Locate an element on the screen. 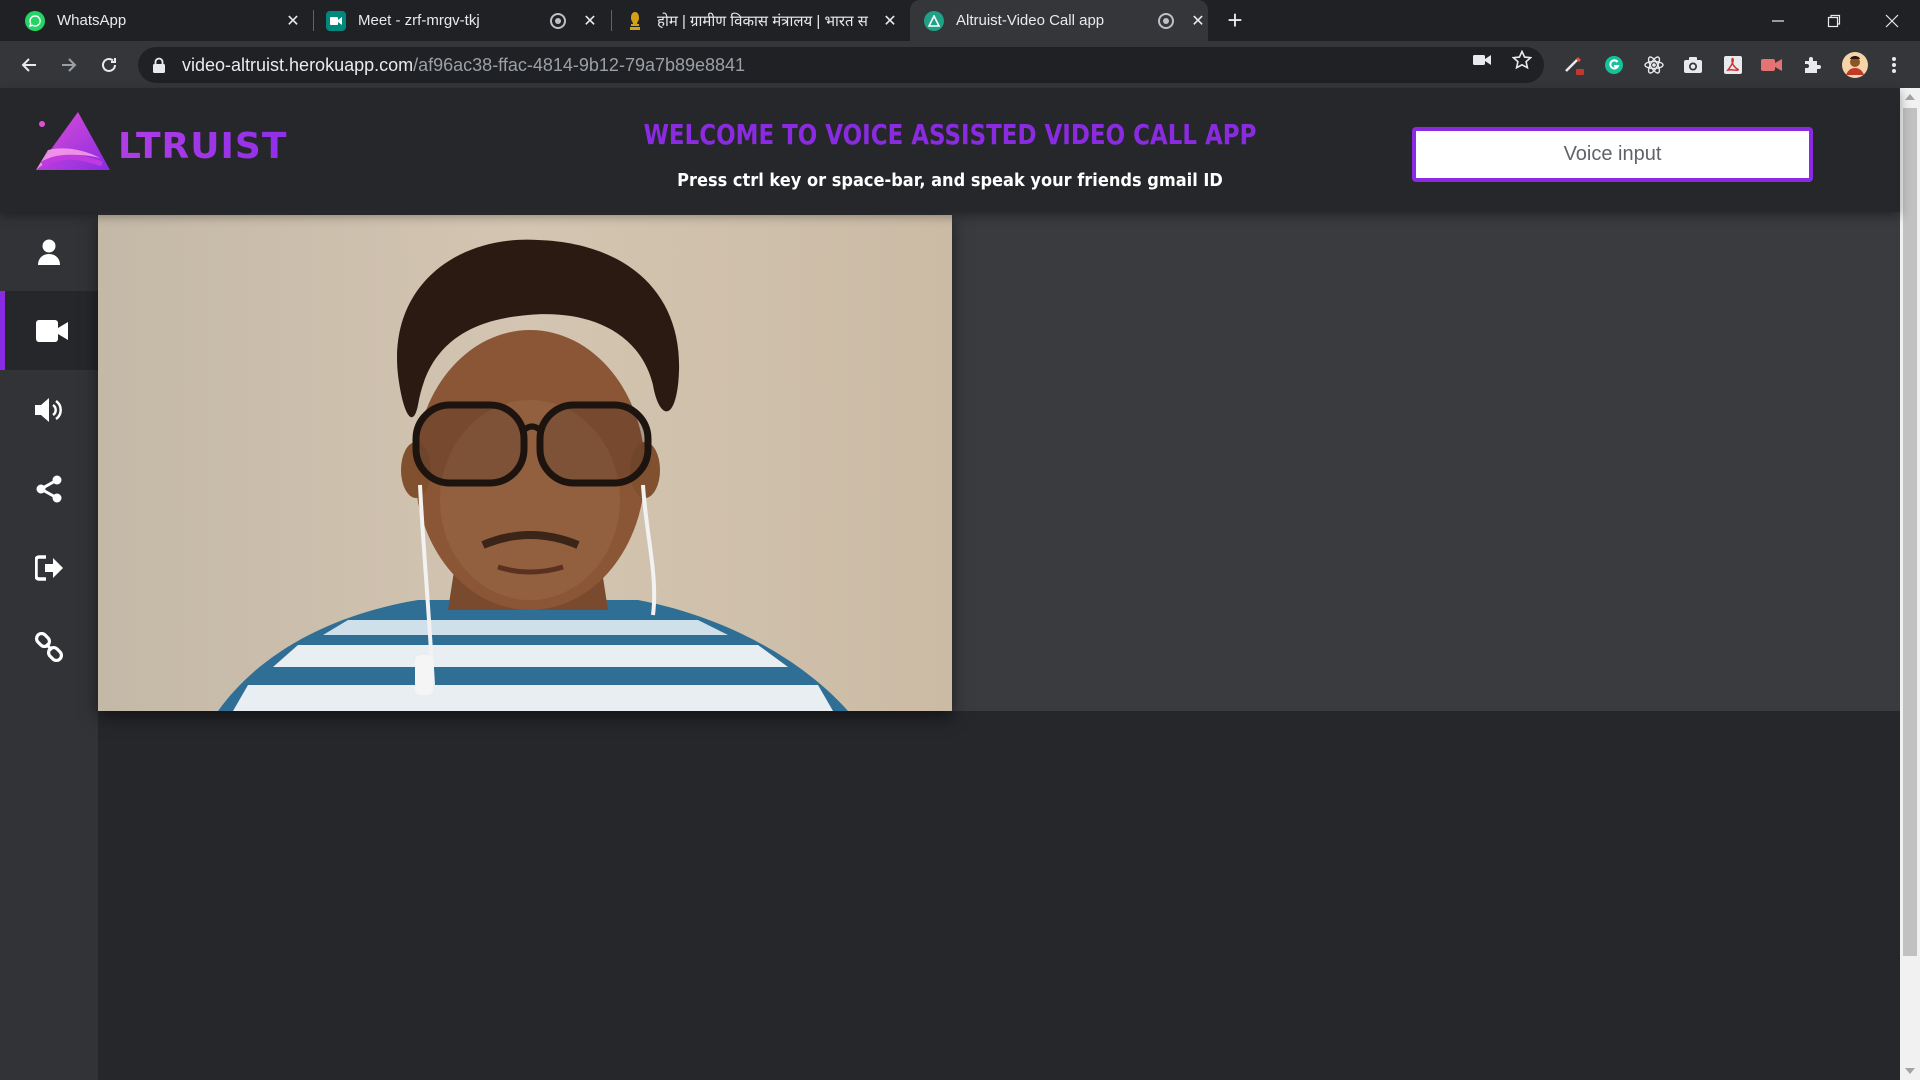 The width and height of the screenshot is (1920, 1080). welcome-heading: WELCOME TO VOICE ASSISTED VIDEO CALL APP is located at coordinates (950, 134).